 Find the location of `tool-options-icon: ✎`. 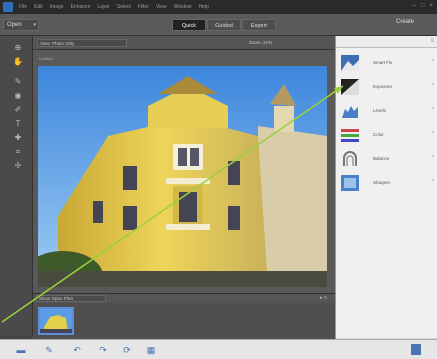

tool-options-icon: ✎ is located at coordinates (49, 350).